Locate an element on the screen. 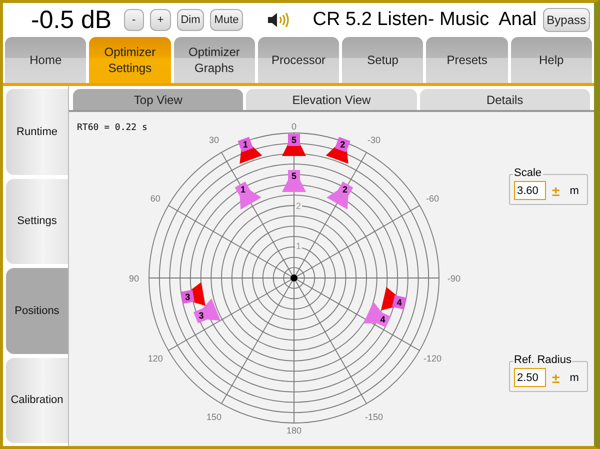 Image resolution: width=600 pixels, height=449 pixels. tab: Help is located at coordinates (551, 60).